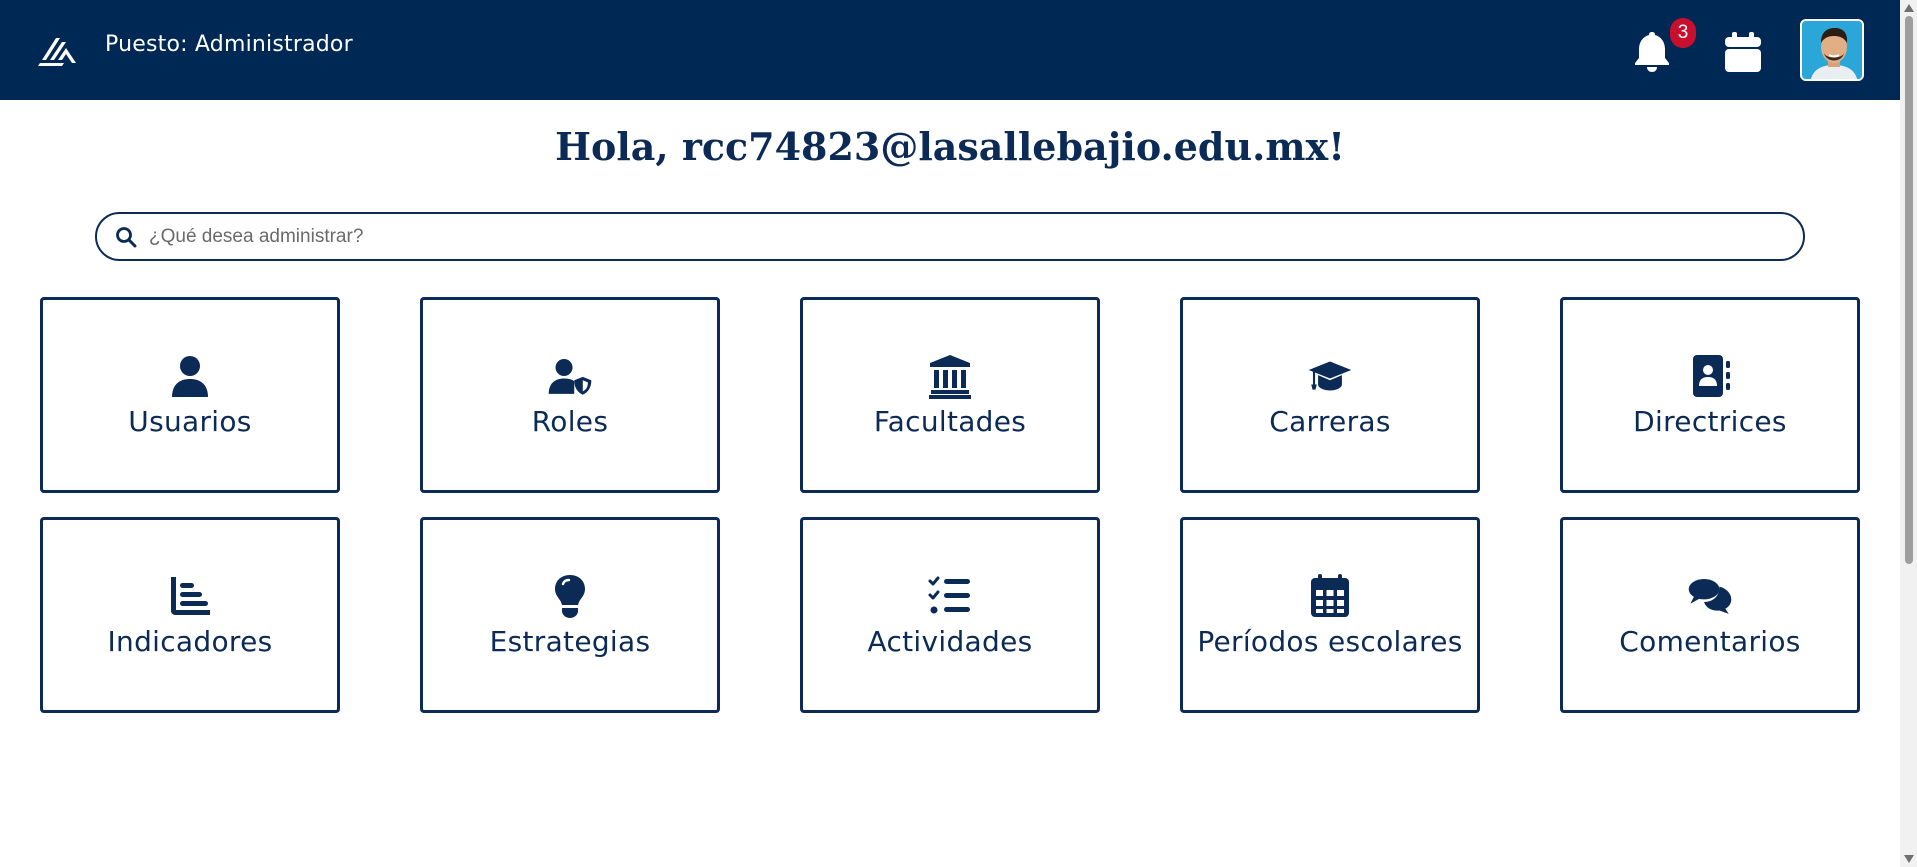 The height and width of the screenshot is (867, 1917). Describe the element at coordinates (950, 641) in the screenshot. I see `card-label: Actividades` at that location.